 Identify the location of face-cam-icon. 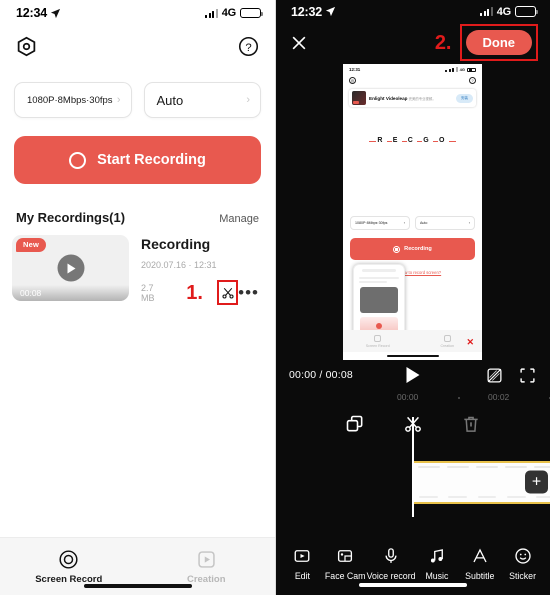
(345, 556).